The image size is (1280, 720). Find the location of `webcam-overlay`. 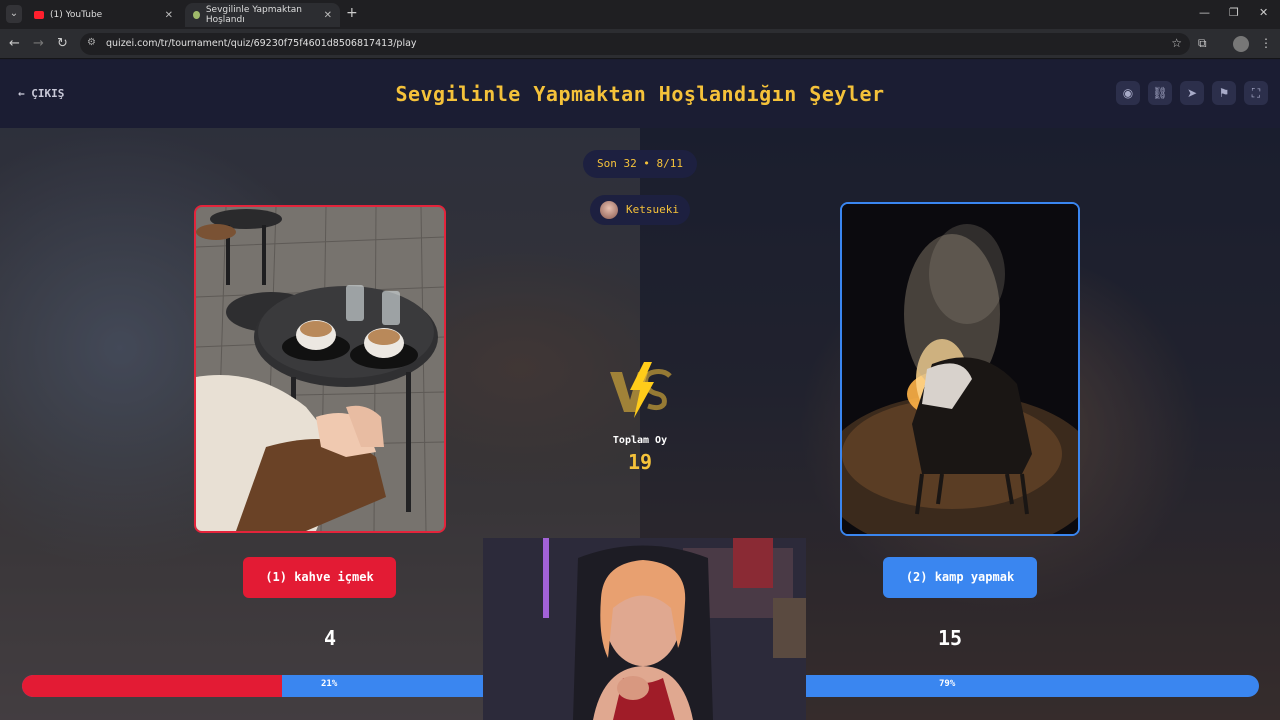

webcam-overlay is located at coordinates (644, 629).